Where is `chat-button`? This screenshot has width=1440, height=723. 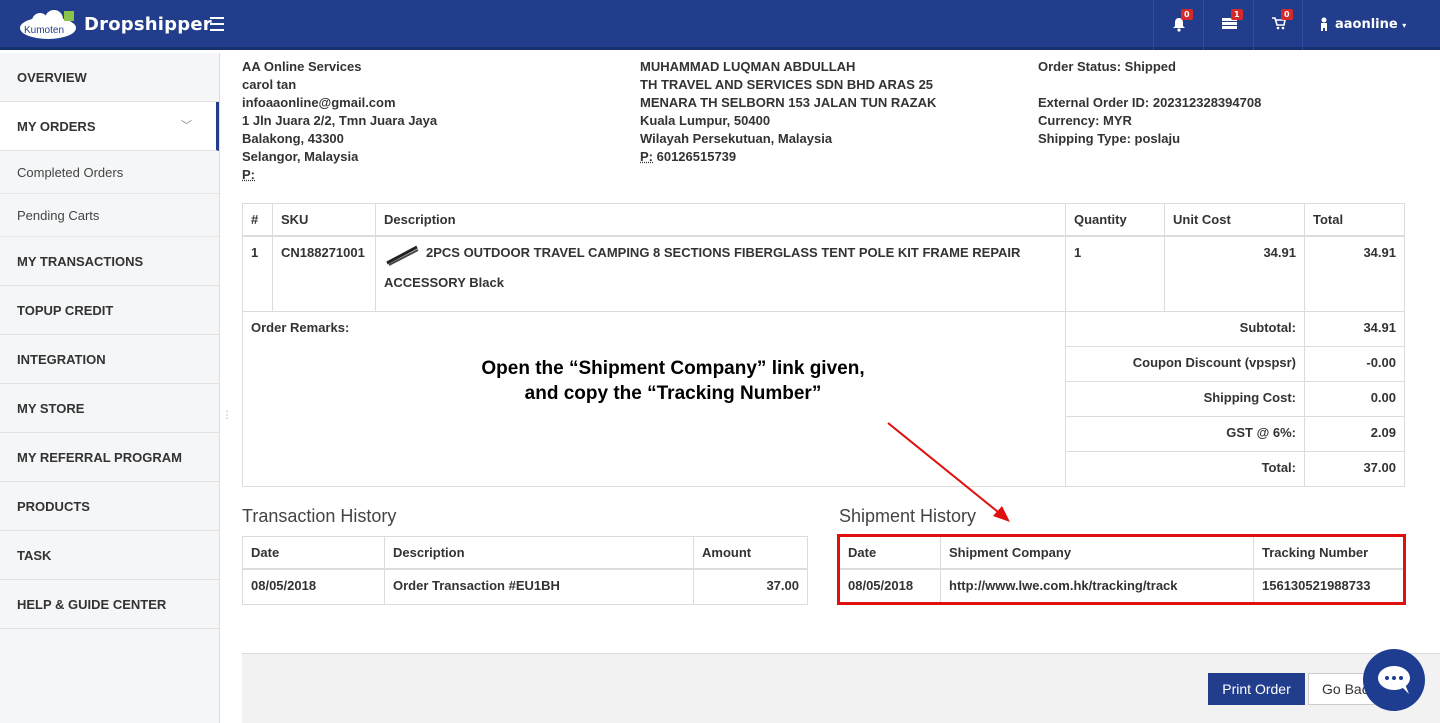
chat-button is located at coordinates (1394, 680).